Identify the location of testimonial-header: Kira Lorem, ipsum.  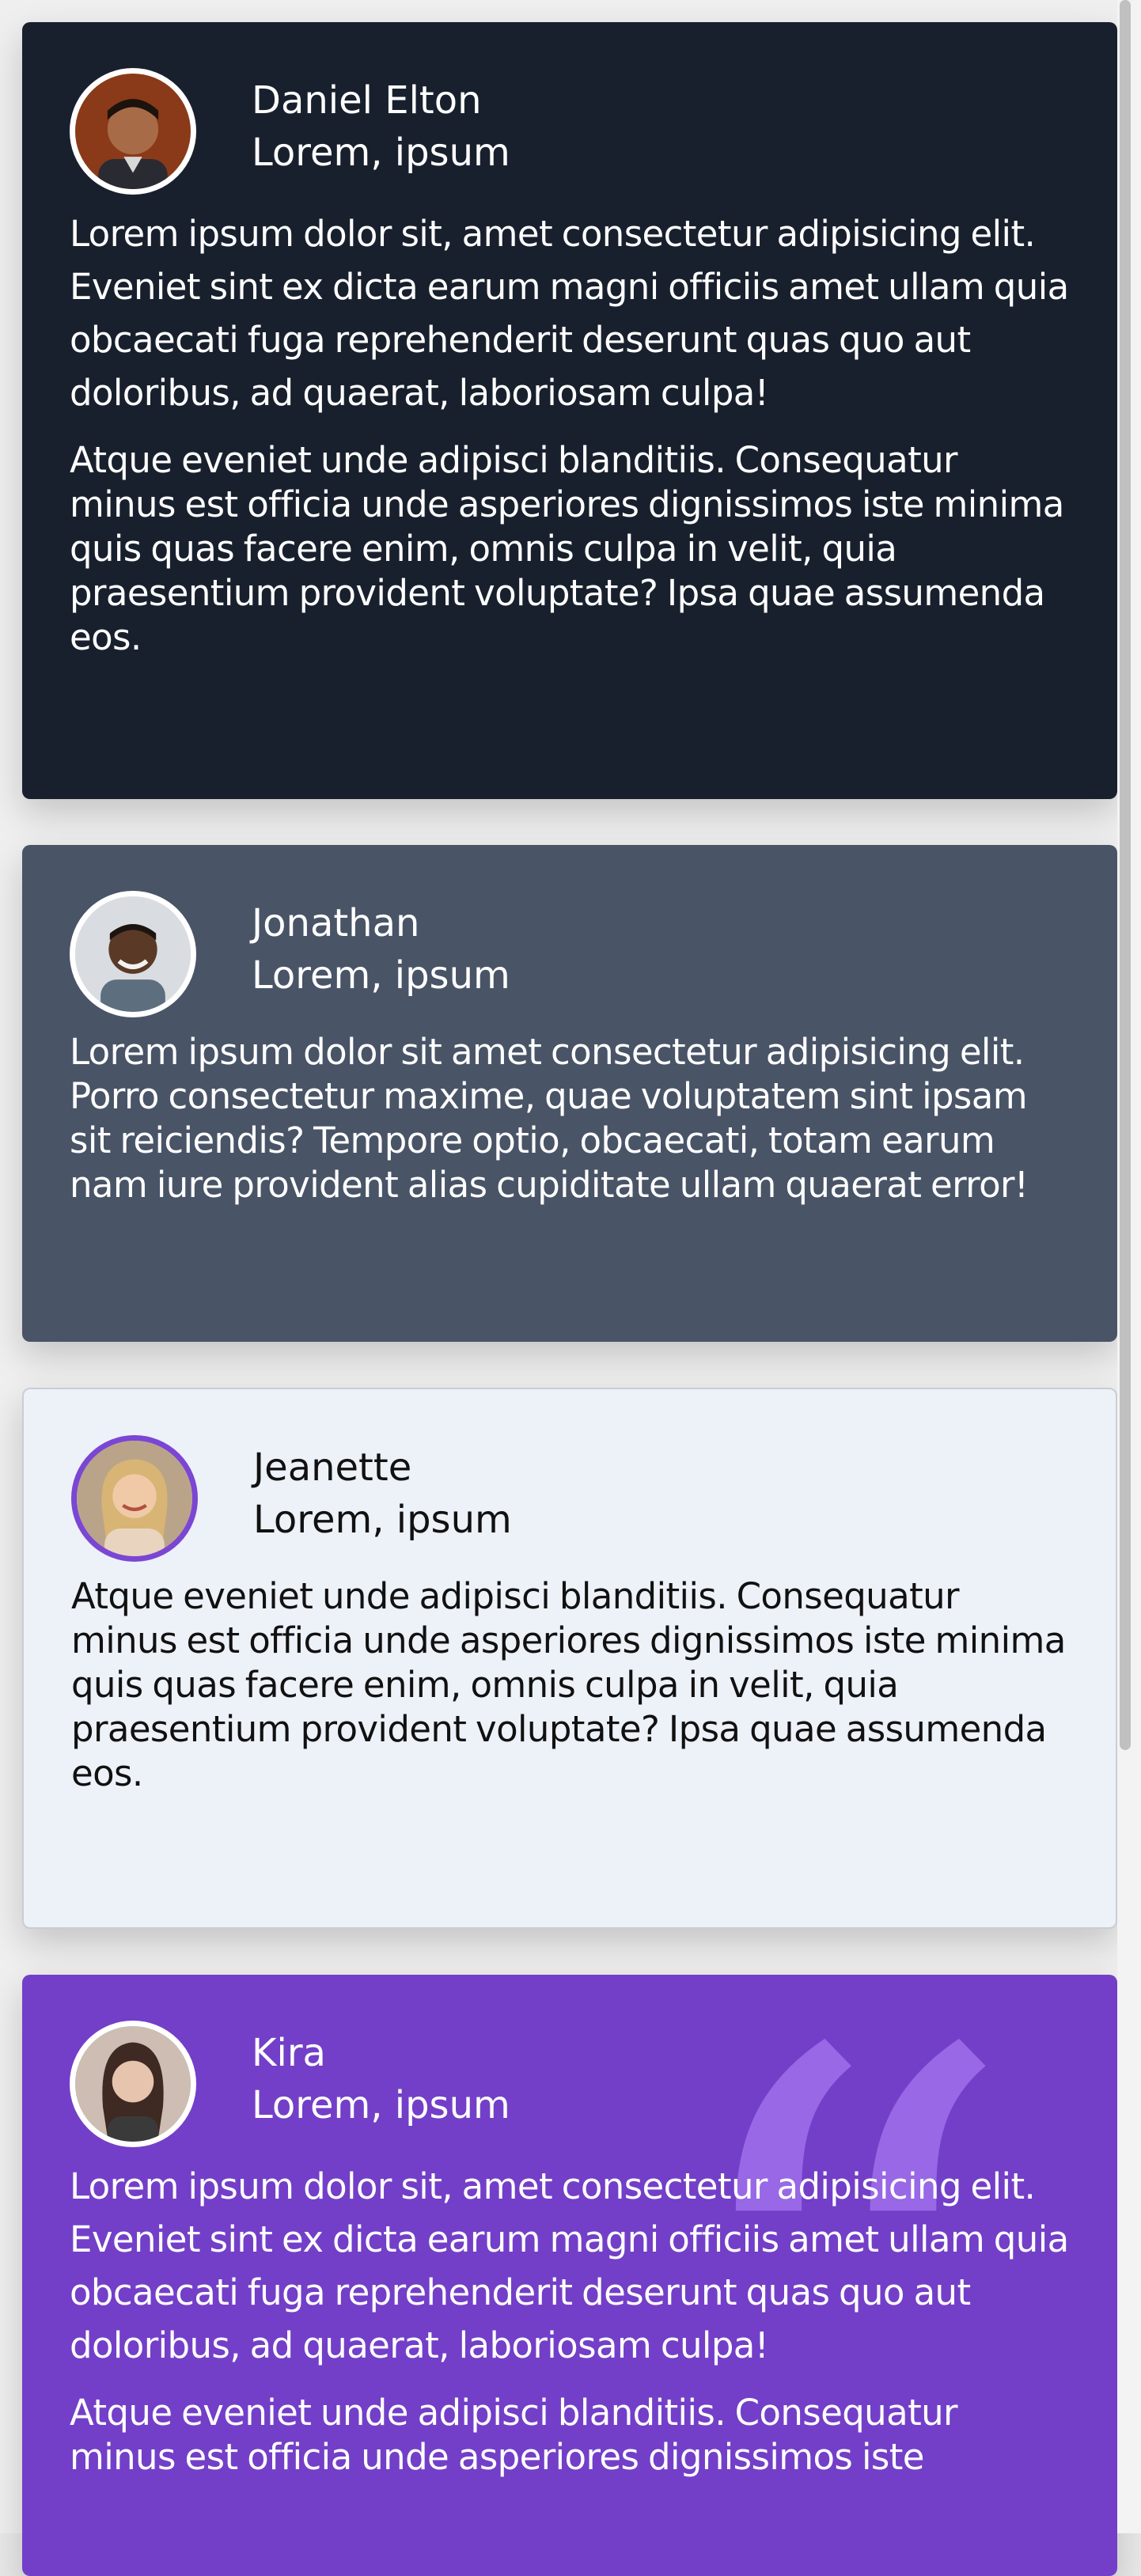
(570, 2090).